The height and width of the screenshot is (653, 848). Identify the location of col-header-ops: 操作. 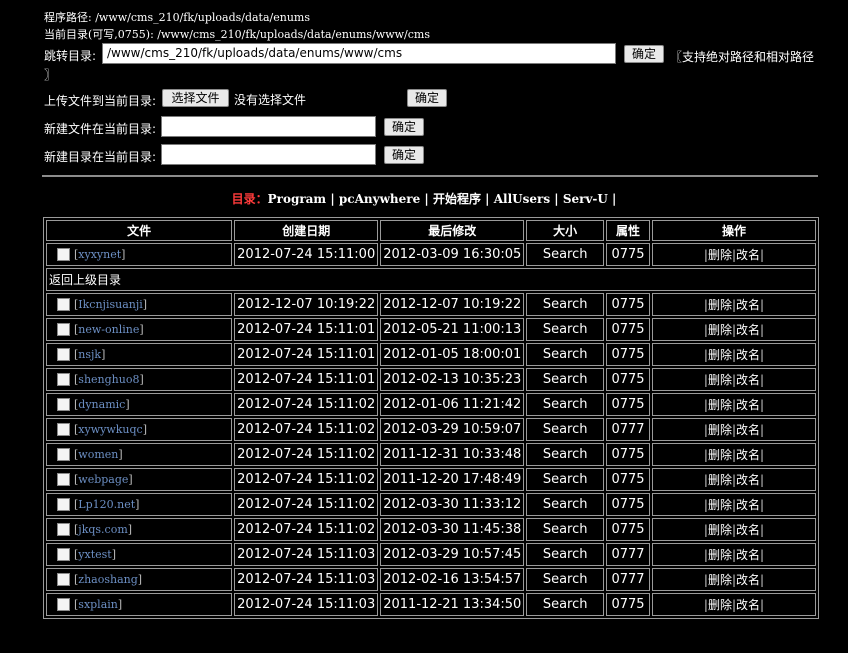
(733, 230).